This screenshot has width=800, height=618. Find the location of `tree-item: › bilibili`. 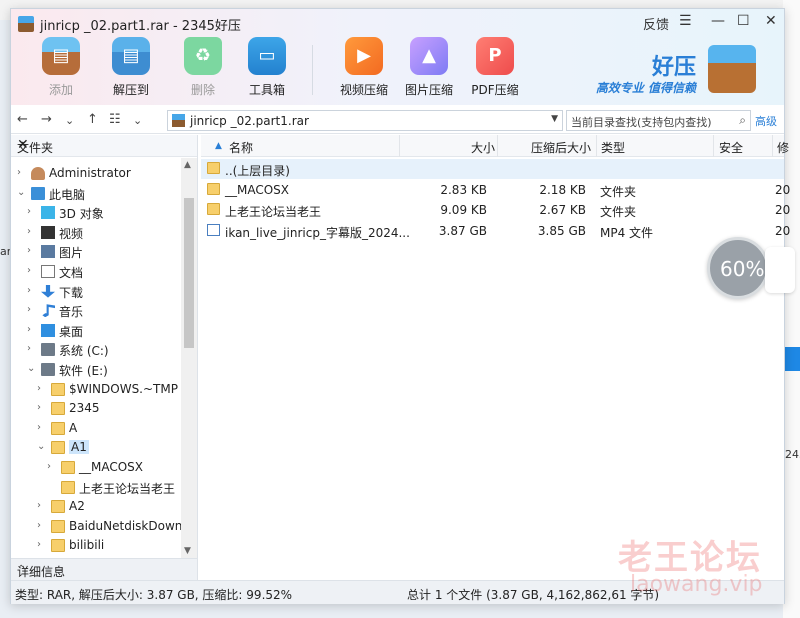

tree-item: › bilibili is located at coordinates (96, 545).